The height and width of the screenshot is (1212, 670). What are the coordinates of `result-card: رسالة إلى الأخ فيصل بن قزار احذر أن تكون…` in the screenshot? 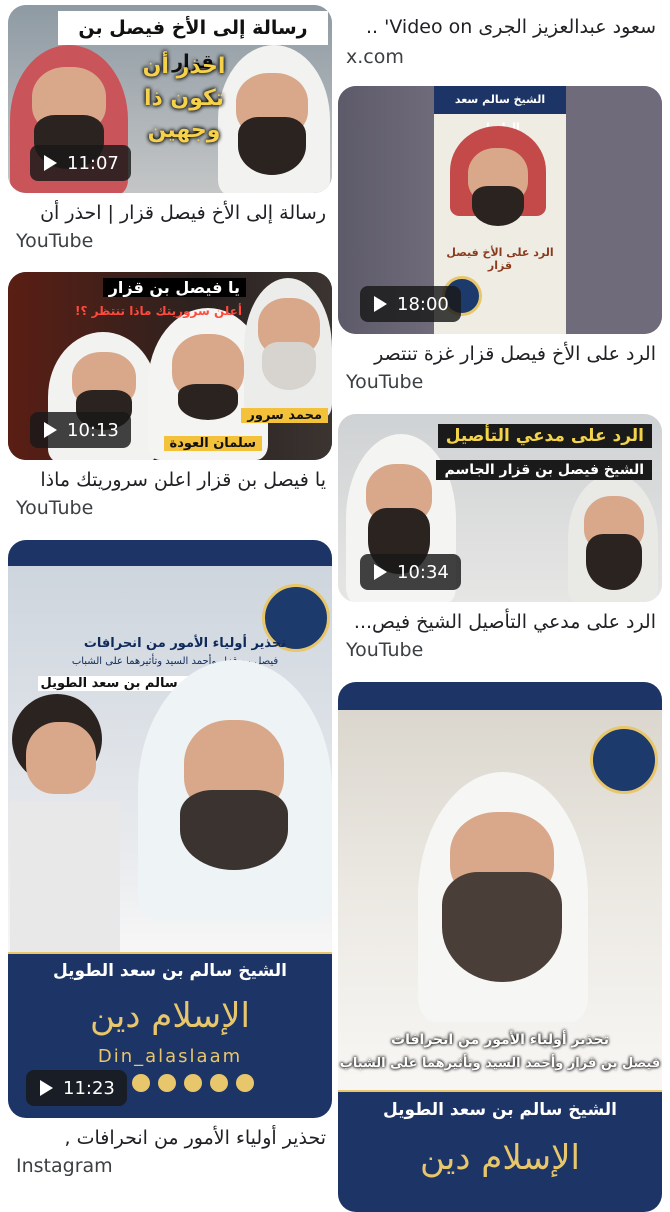 It's located at (171, 130).